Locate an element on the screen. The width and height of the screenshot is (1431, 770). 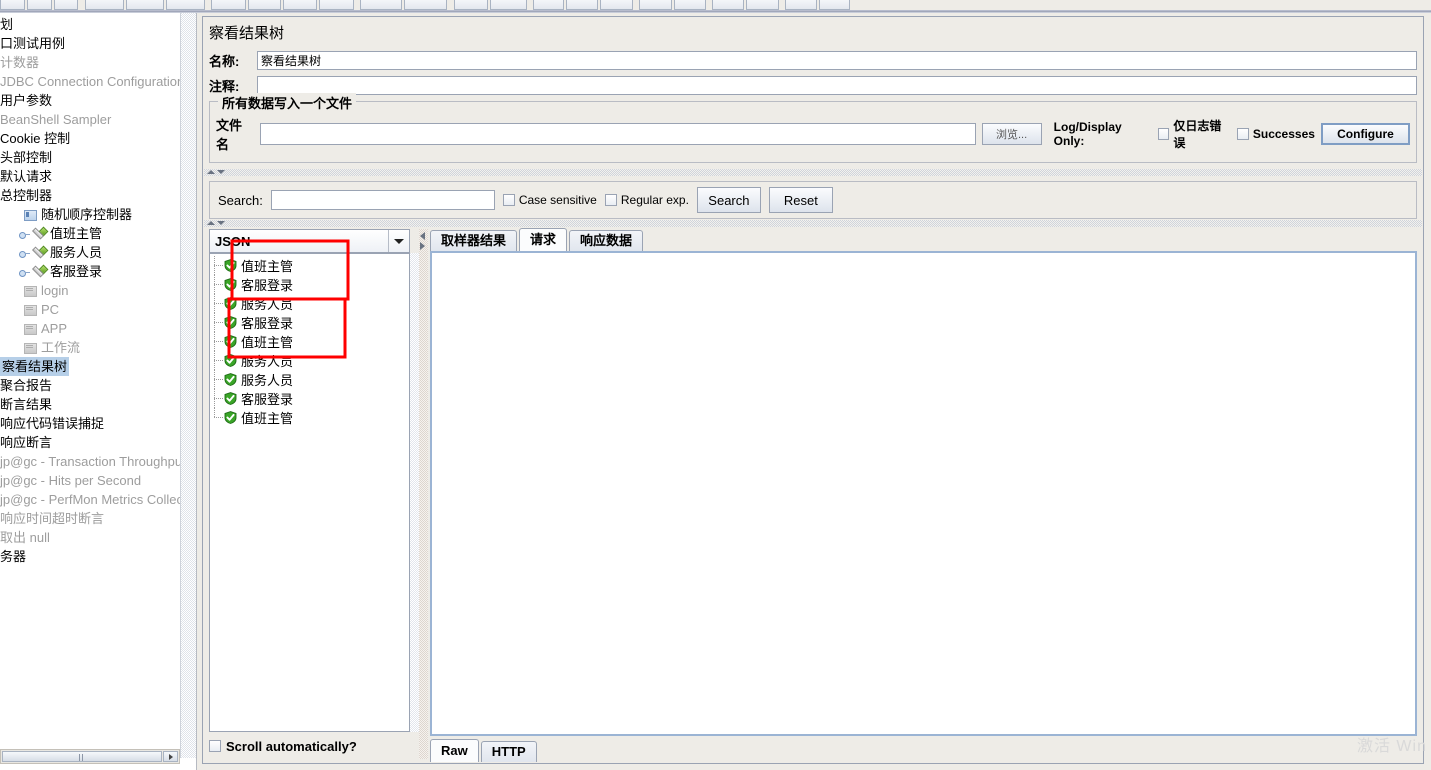
tree-horizontal-scrollbar is located at coordinates (90, 756).